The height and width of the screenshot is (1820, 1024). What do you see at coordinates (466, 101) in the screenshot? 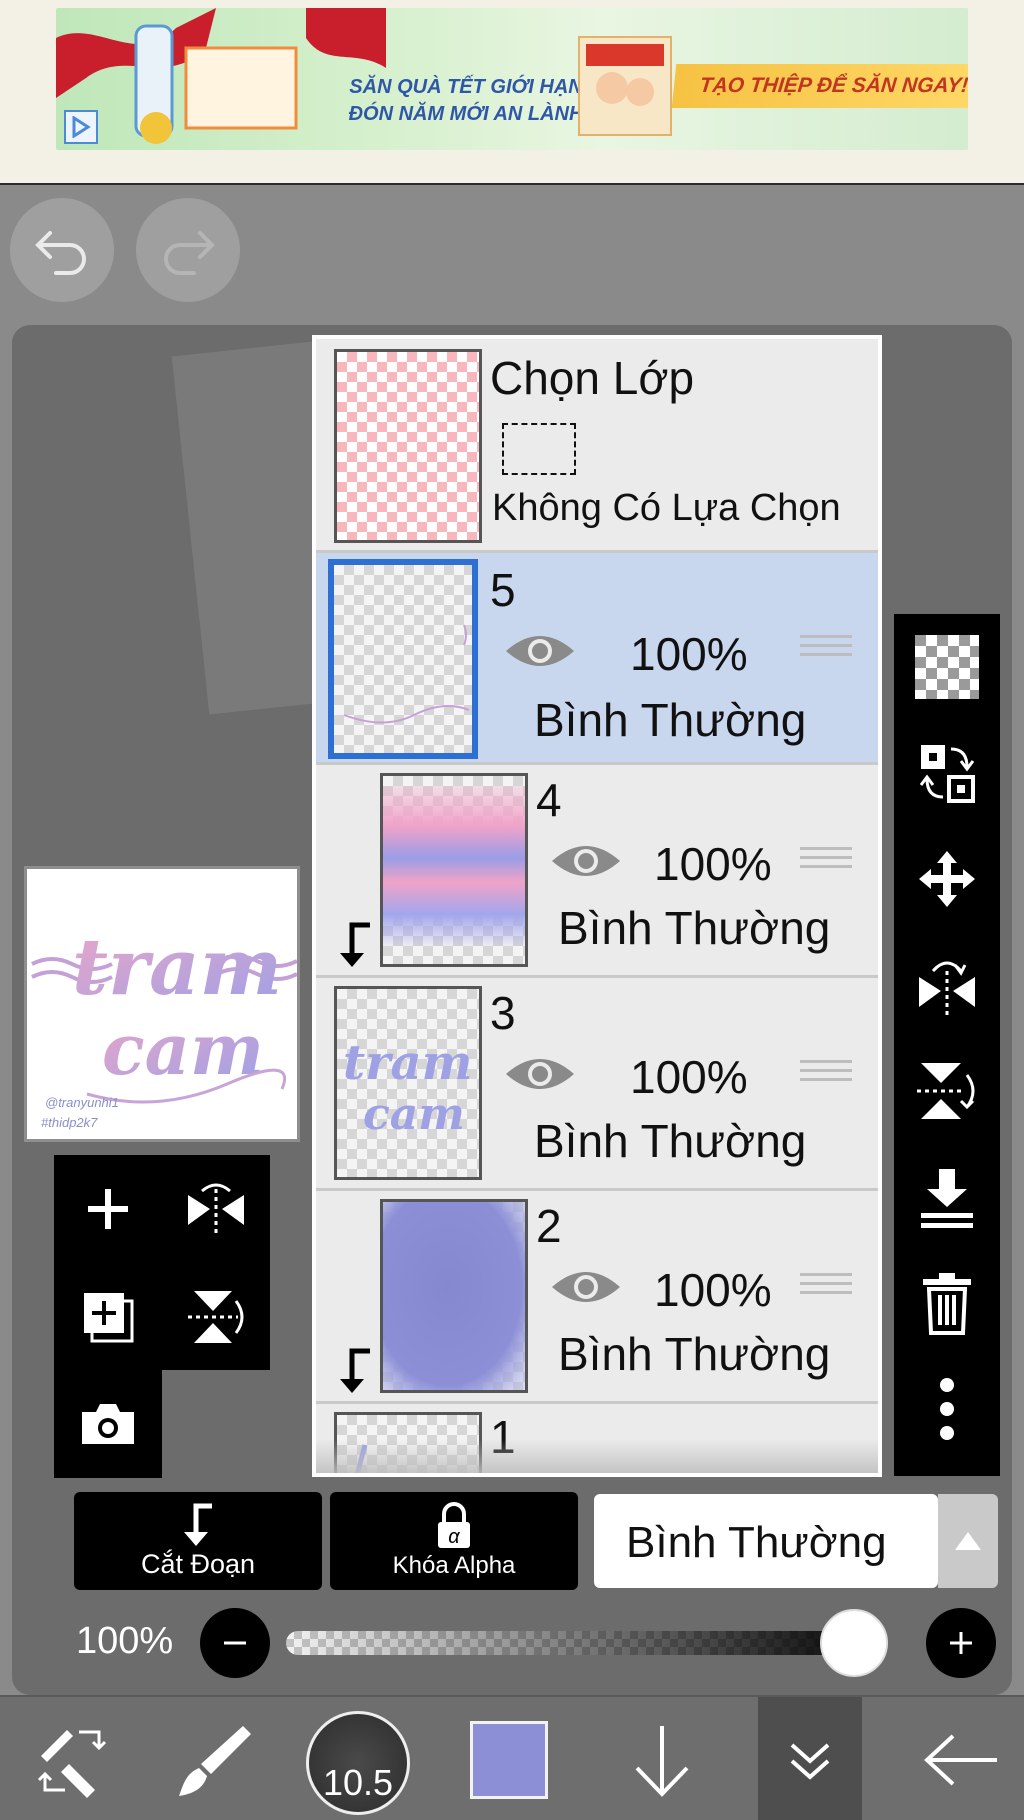
I see `ad-headline: SĂN QUÀ TẾT GIỚI HẠN ĐÓN NĂM MỚI AN LÀNH` at bounding box center [466, 101].